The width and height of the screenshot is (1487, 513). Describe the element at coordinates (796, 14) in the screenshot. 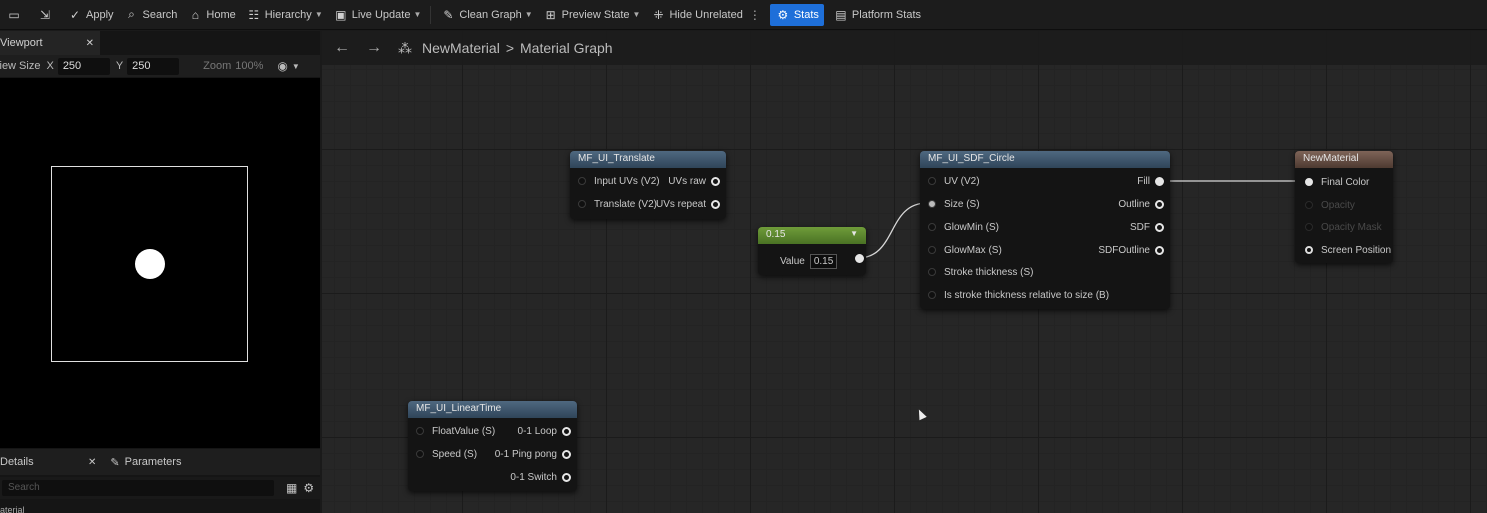

I see `stats-button: ⚙ Stats` at that location.